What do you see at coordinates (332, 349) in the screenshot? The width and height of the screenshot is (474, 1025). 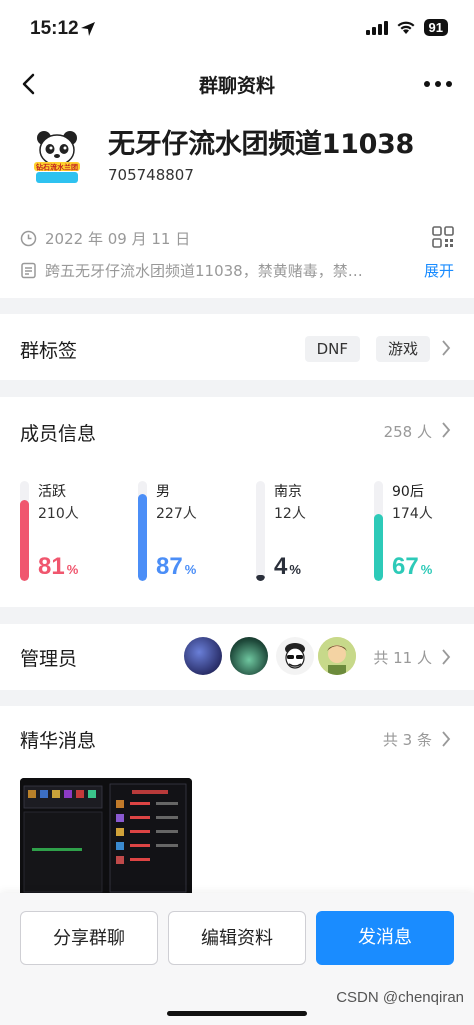 I see `tag-chip: DNF` at bounding box center [332, 349].